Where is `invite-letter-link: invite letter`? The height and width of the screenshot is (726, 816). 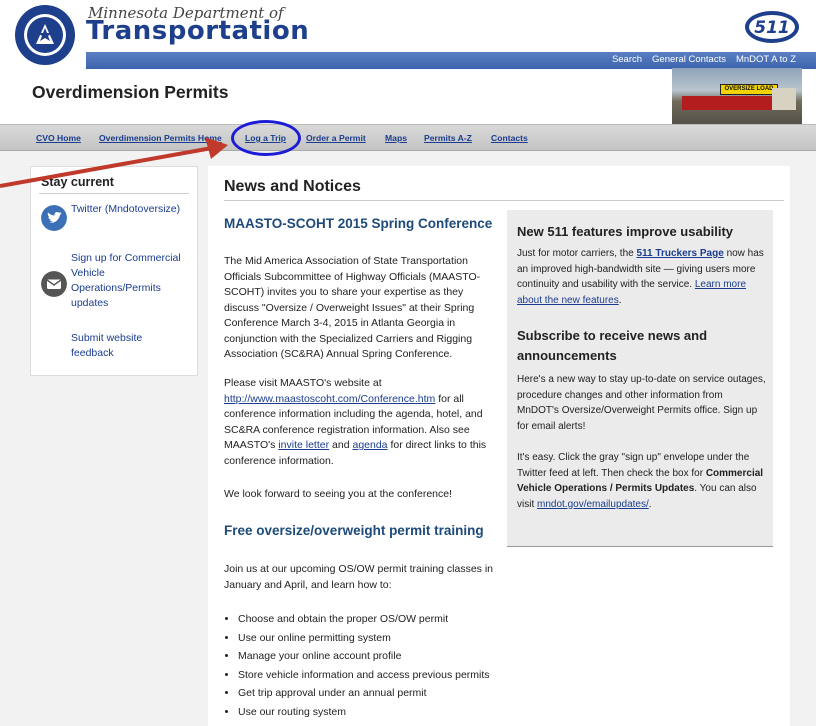 invite-letter-link: invite letter is located at coordinates (303, 445).